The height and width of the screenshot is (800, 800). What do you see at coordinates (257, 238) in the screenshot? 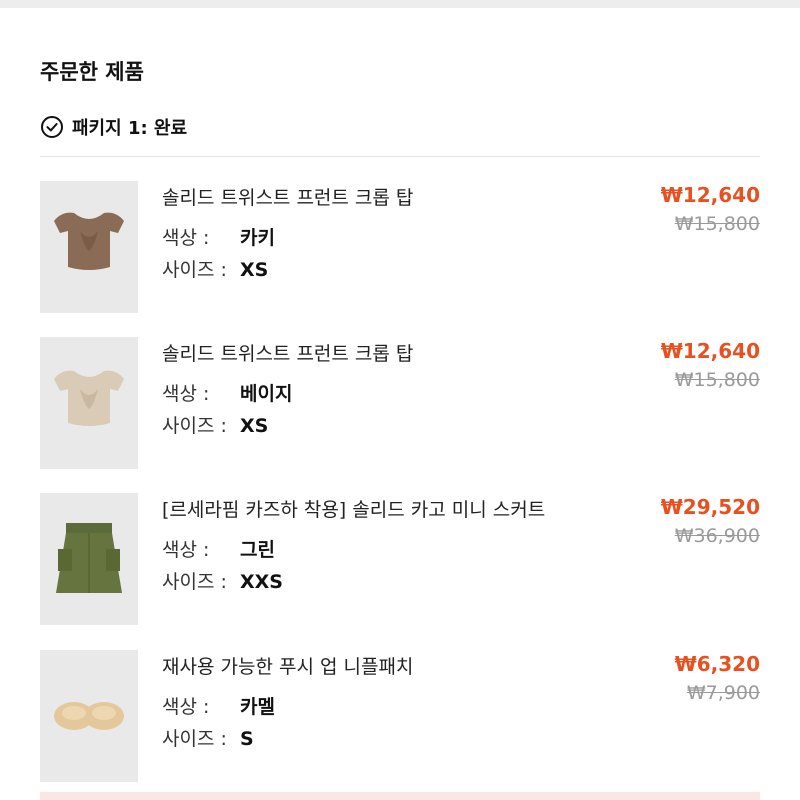
I see `color-value: 카키` at bounding box center [257, 238].